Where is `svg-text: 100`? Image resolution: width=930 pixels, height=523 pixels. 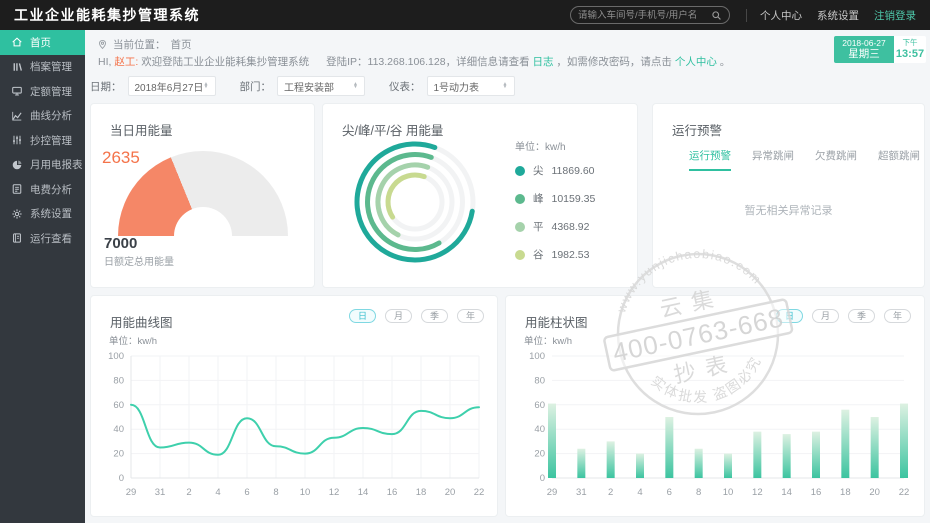
svg-text: 100 is located at coordinates (116, 356).